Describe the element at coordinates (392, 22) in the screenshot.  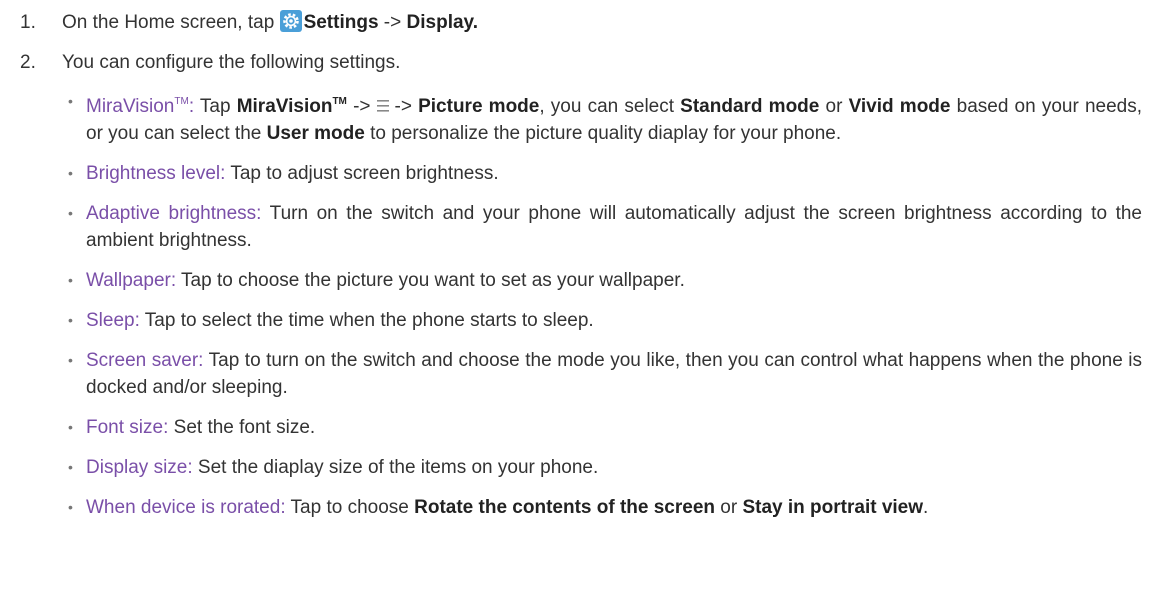
I see `arrow: ->` at that location.